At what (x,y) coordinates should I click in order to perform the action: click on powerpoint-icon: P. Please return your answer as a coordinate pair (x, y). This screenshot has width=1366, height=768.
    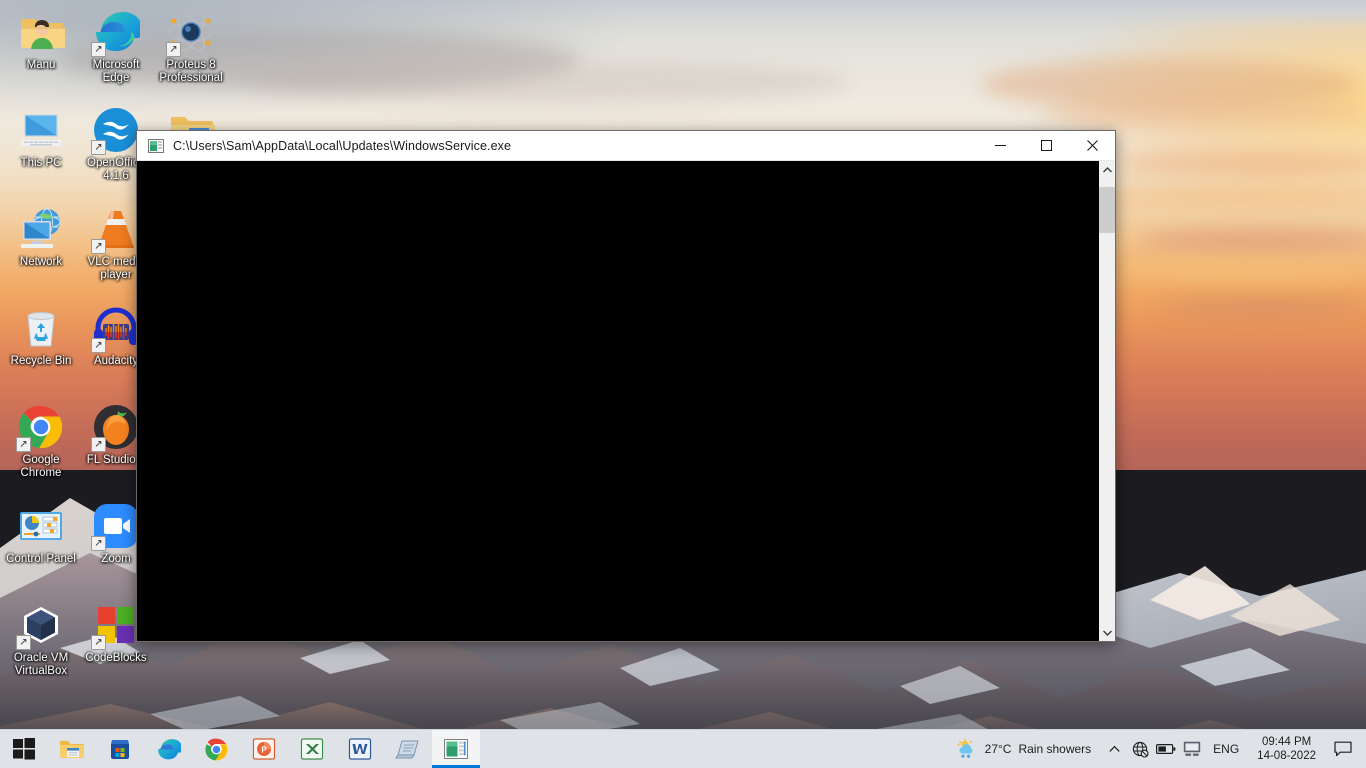
    Looking at the image, I should click on (264, 749).